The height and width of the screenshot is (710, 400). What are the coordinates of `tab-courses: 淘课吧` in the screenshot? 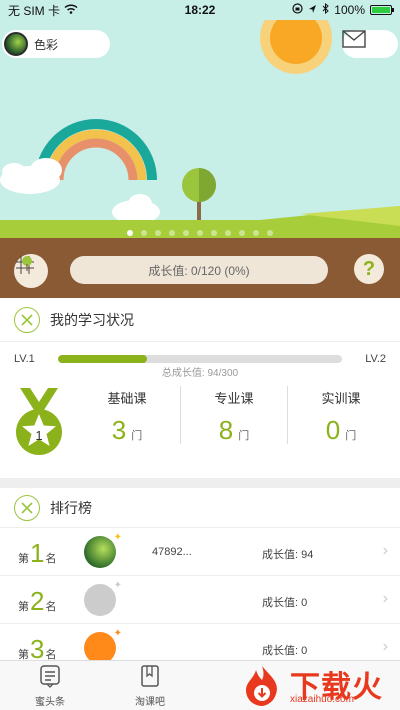 It's located at (150, 685).